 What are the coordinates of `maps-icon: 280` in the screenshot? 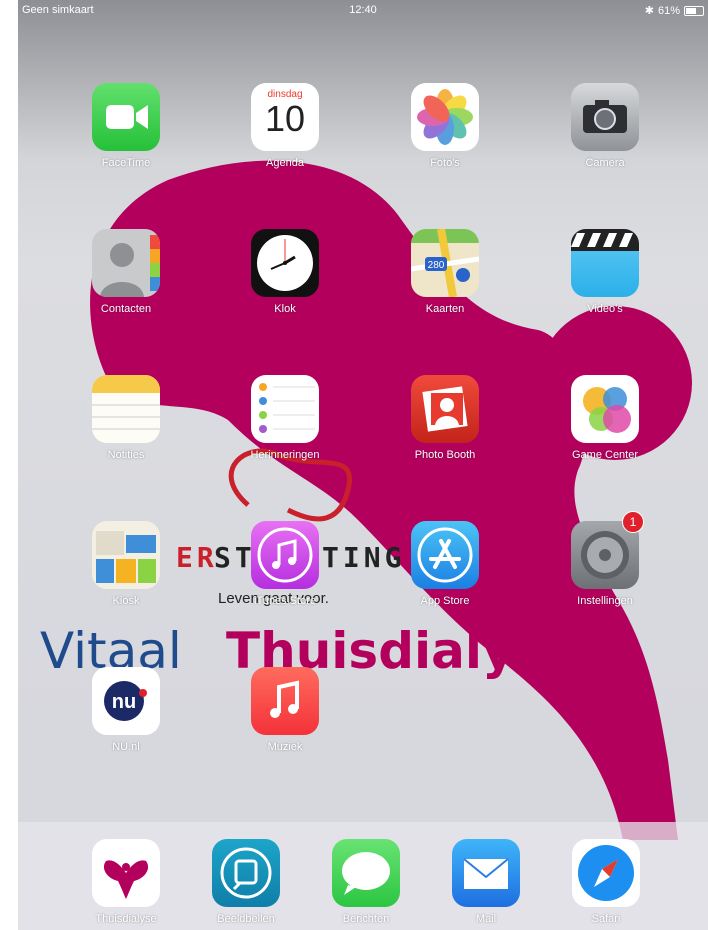 It's located at (445, 263).